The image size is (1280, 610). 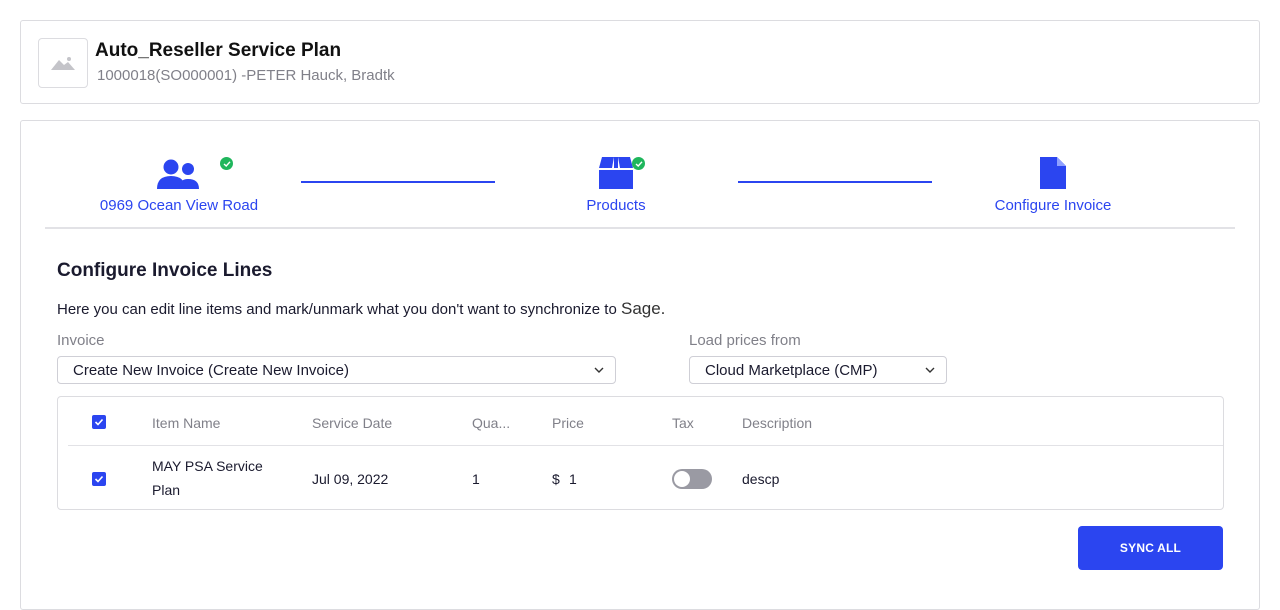 I want to click on row-select-checkbox, so click(x=99, y=479).